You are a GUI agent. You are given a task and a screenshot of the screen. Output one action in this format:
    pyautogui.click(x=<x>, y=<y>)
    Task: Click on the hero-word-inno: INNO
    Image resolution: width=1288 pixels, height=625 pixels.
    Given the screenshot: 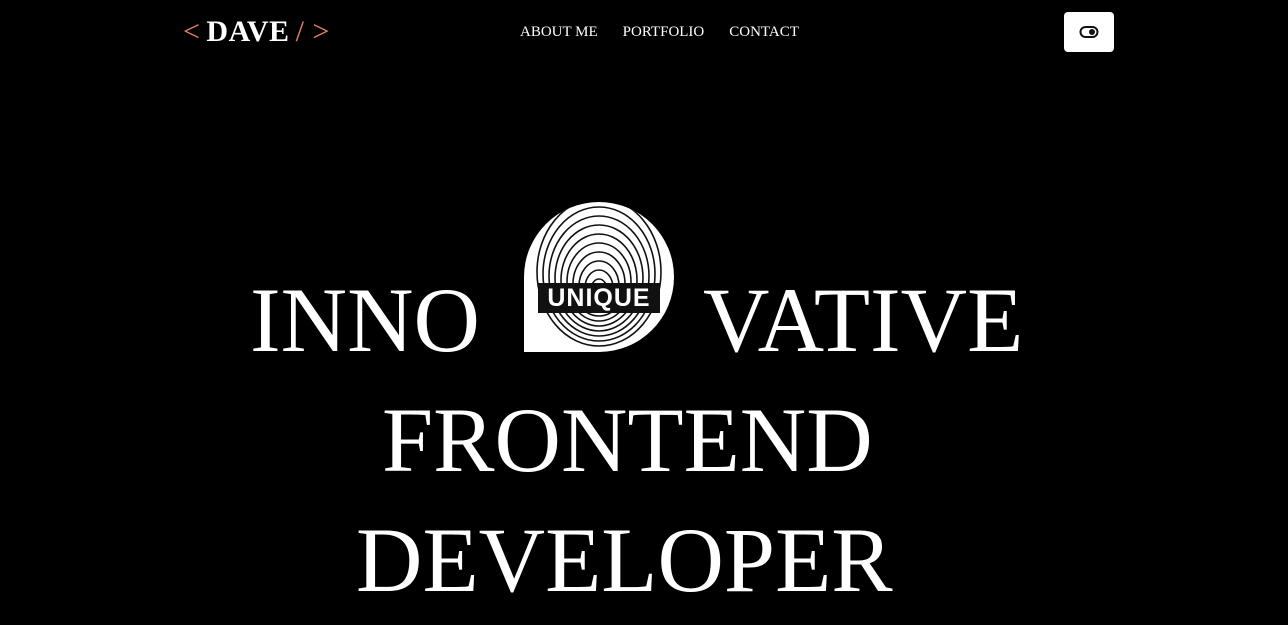 What is the action you would take?
    pyautogui.click(x=365, y=320)
    